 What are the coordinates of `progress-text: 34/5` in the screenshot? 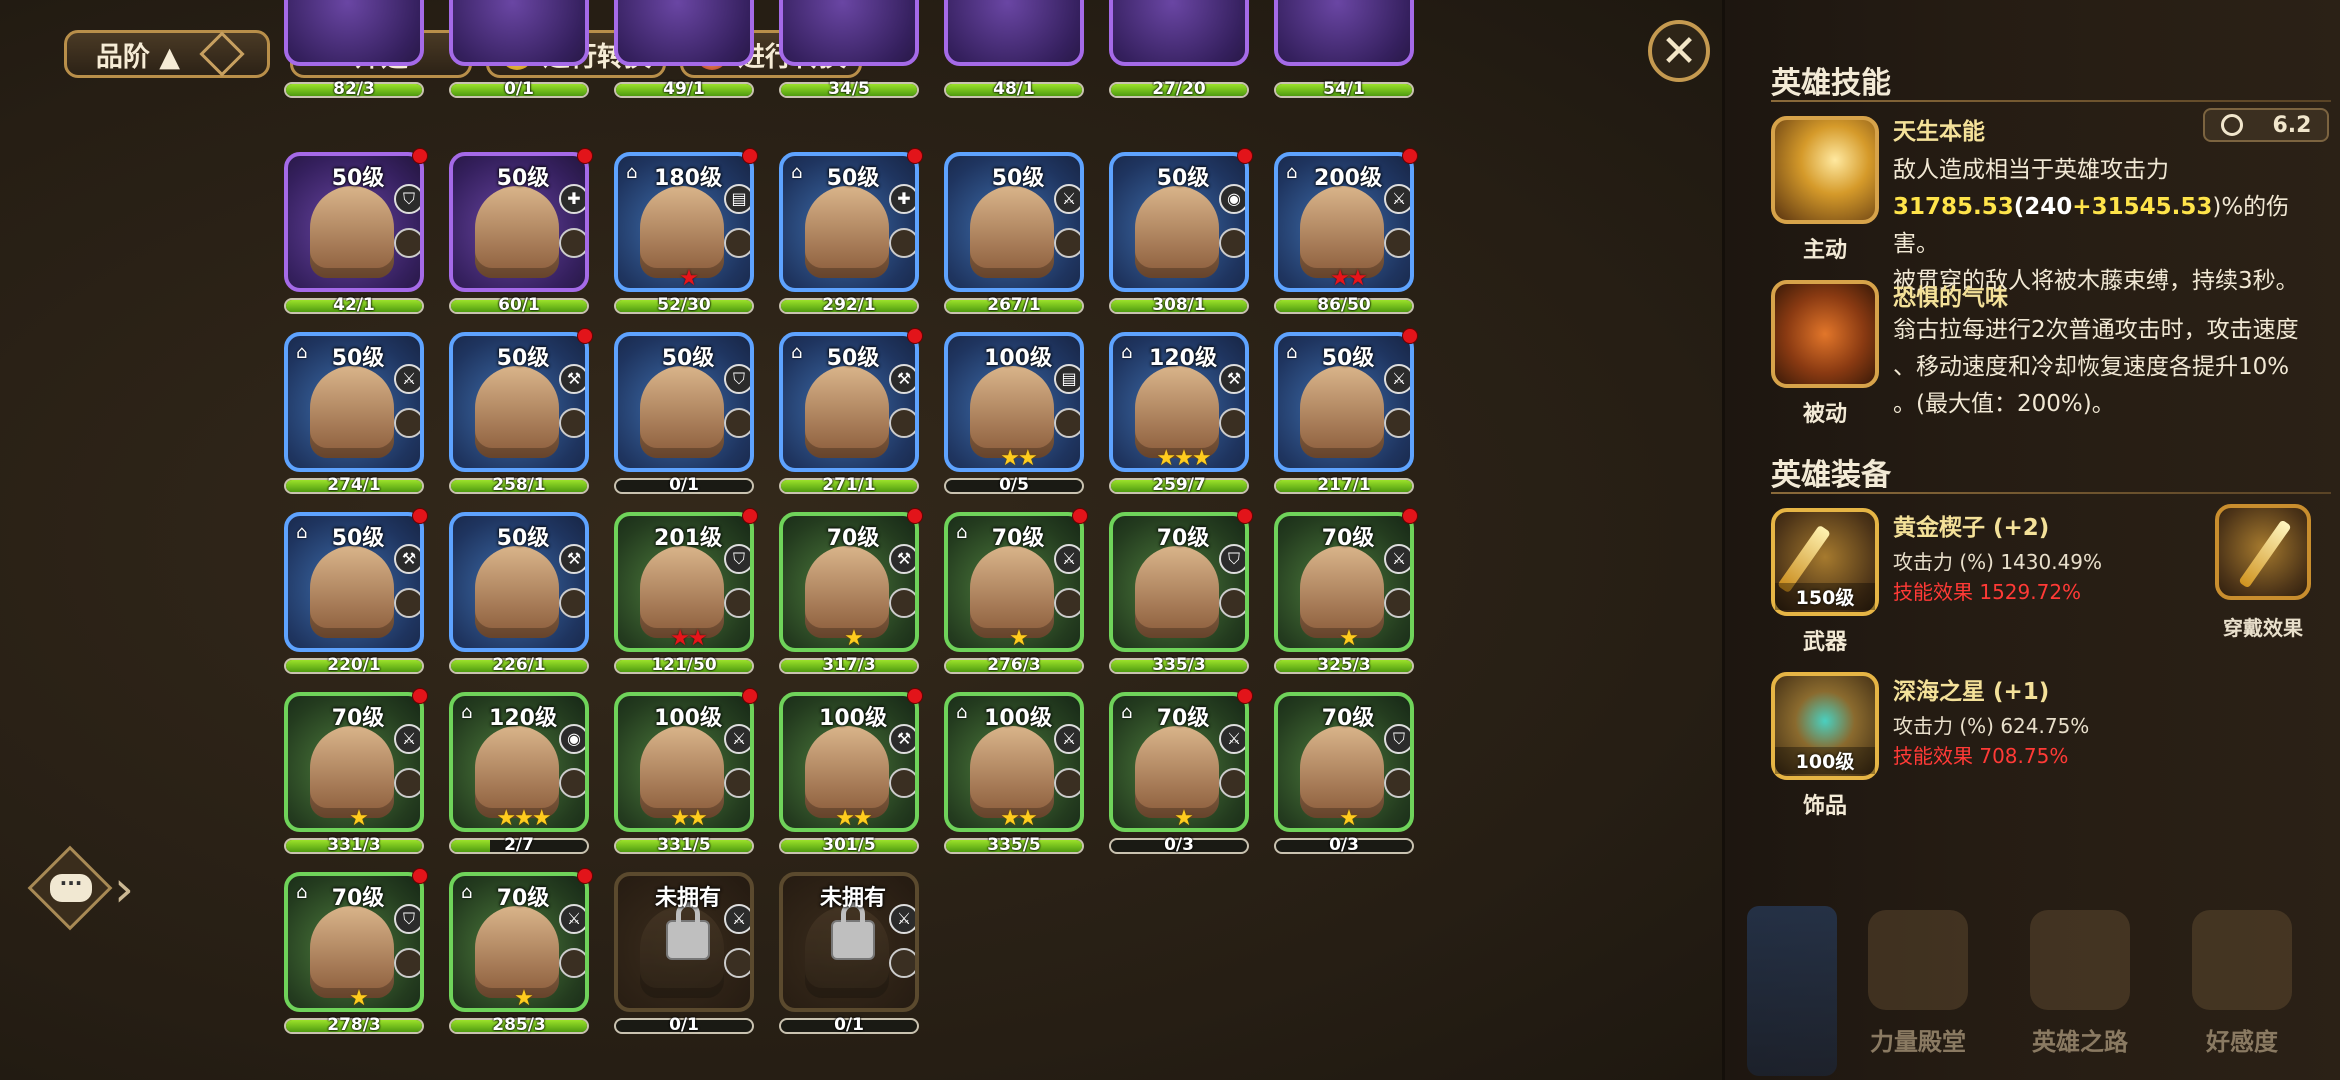 It's located at (849, 89).